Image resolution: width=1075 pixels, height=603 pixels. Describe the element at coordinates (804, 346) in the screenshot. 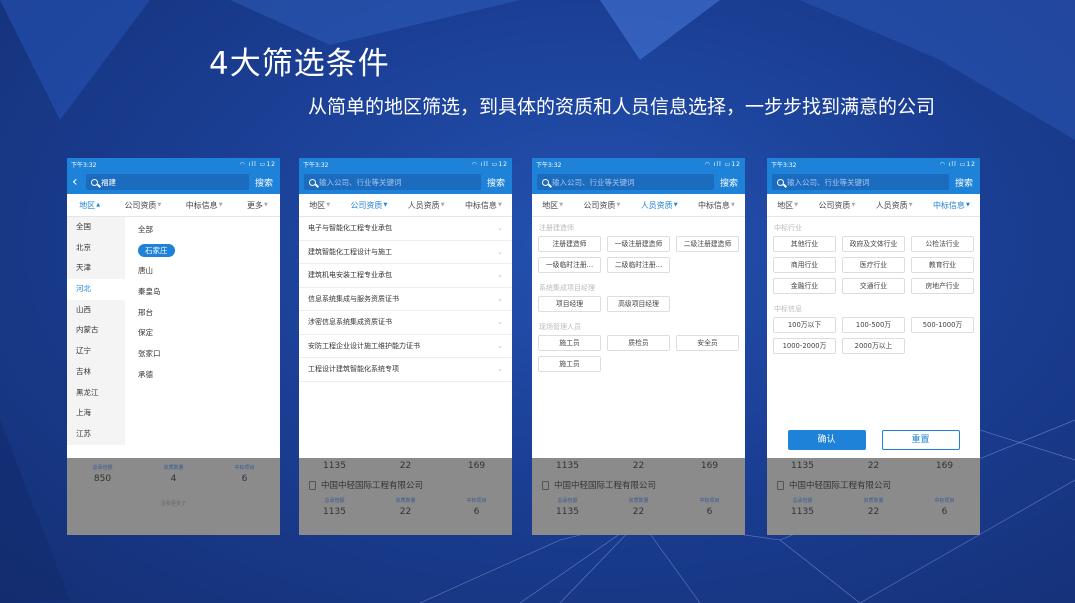

I see `tag-option: 1000-2000万` at that location.